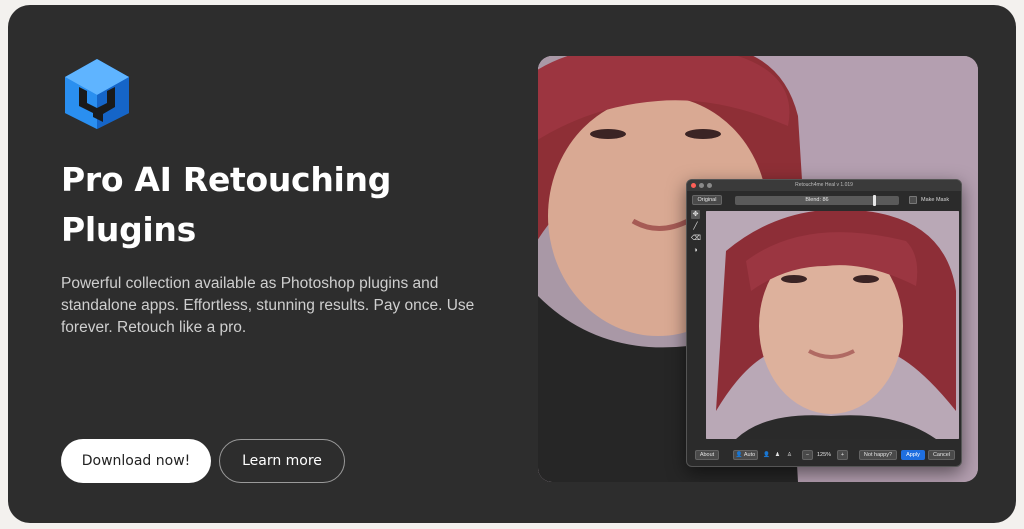  I want to click on group-mode-icon: ♟, so click(777, 455).